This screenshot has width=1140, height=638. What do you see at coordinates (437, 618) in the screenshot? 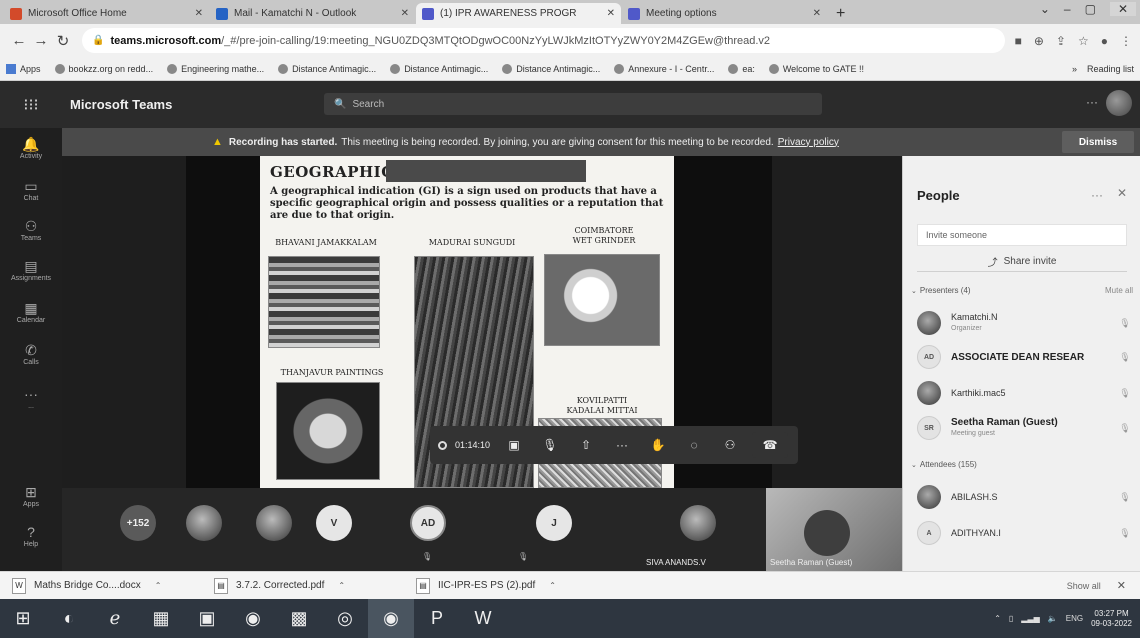
I see `powerpoint-icon: P` at bounding box center [437, 618].